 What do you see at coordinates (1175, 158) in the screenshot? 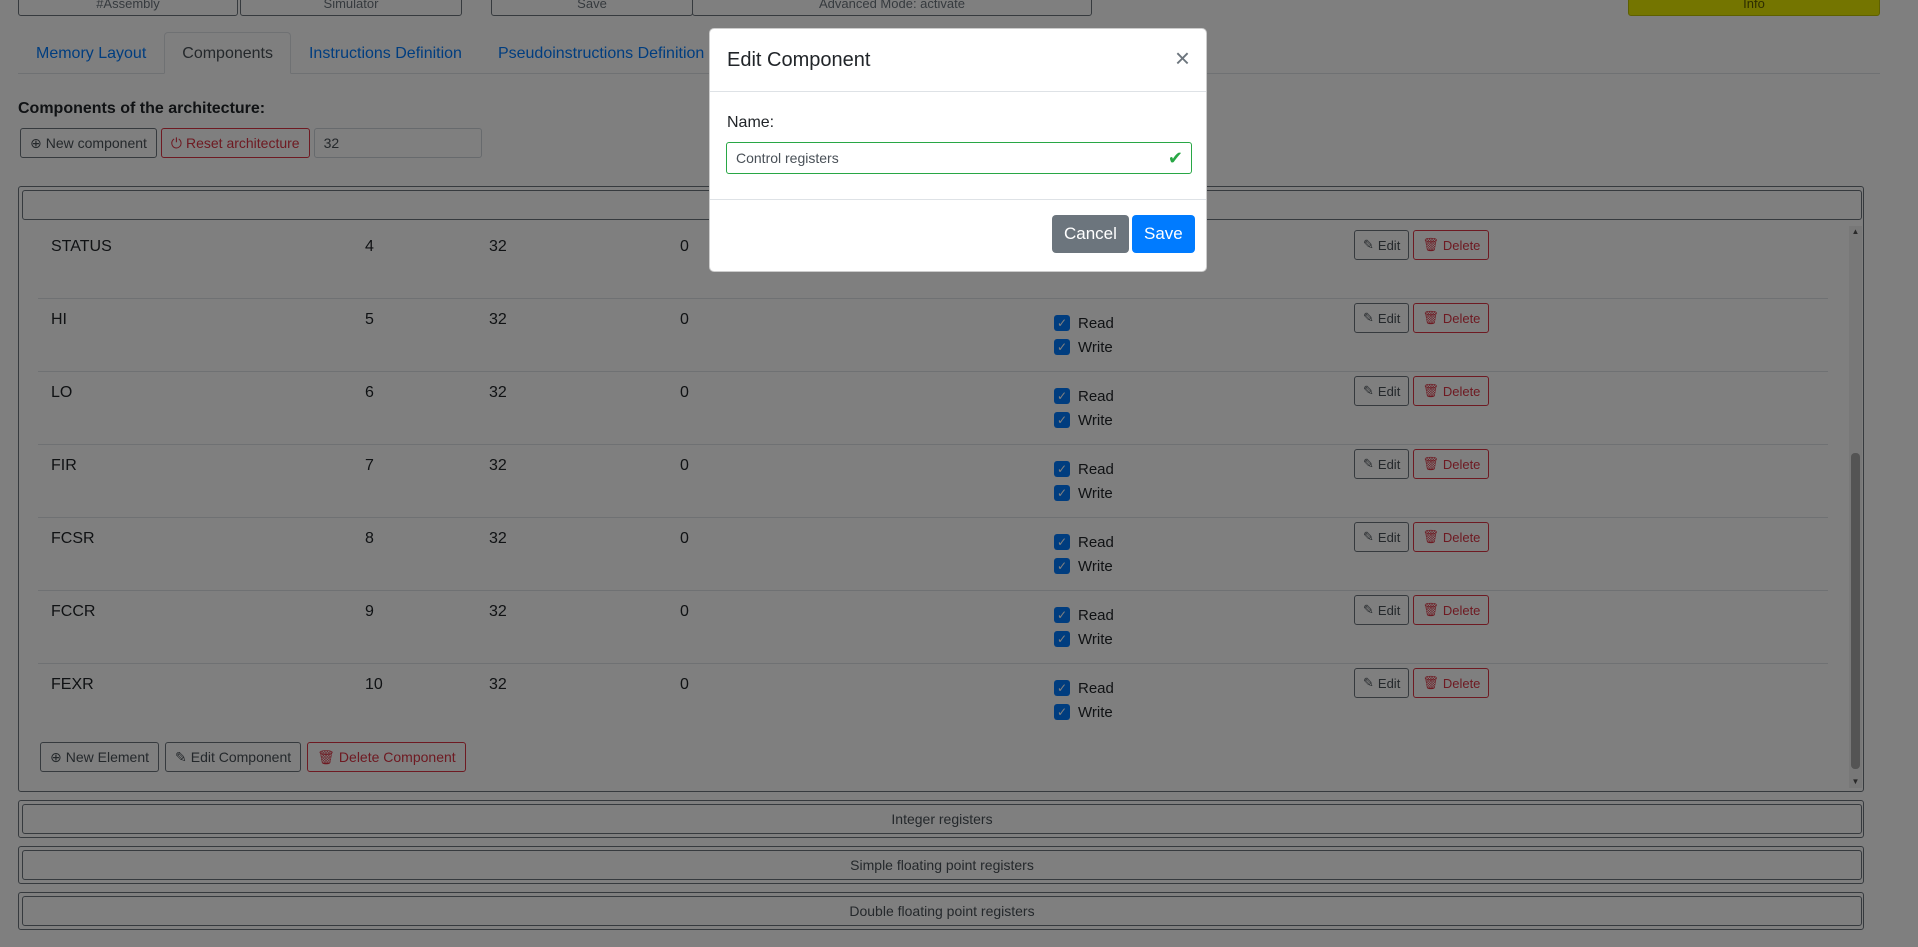
I see `checkmark-icon: ✔` at bounding box center [1175, 158].